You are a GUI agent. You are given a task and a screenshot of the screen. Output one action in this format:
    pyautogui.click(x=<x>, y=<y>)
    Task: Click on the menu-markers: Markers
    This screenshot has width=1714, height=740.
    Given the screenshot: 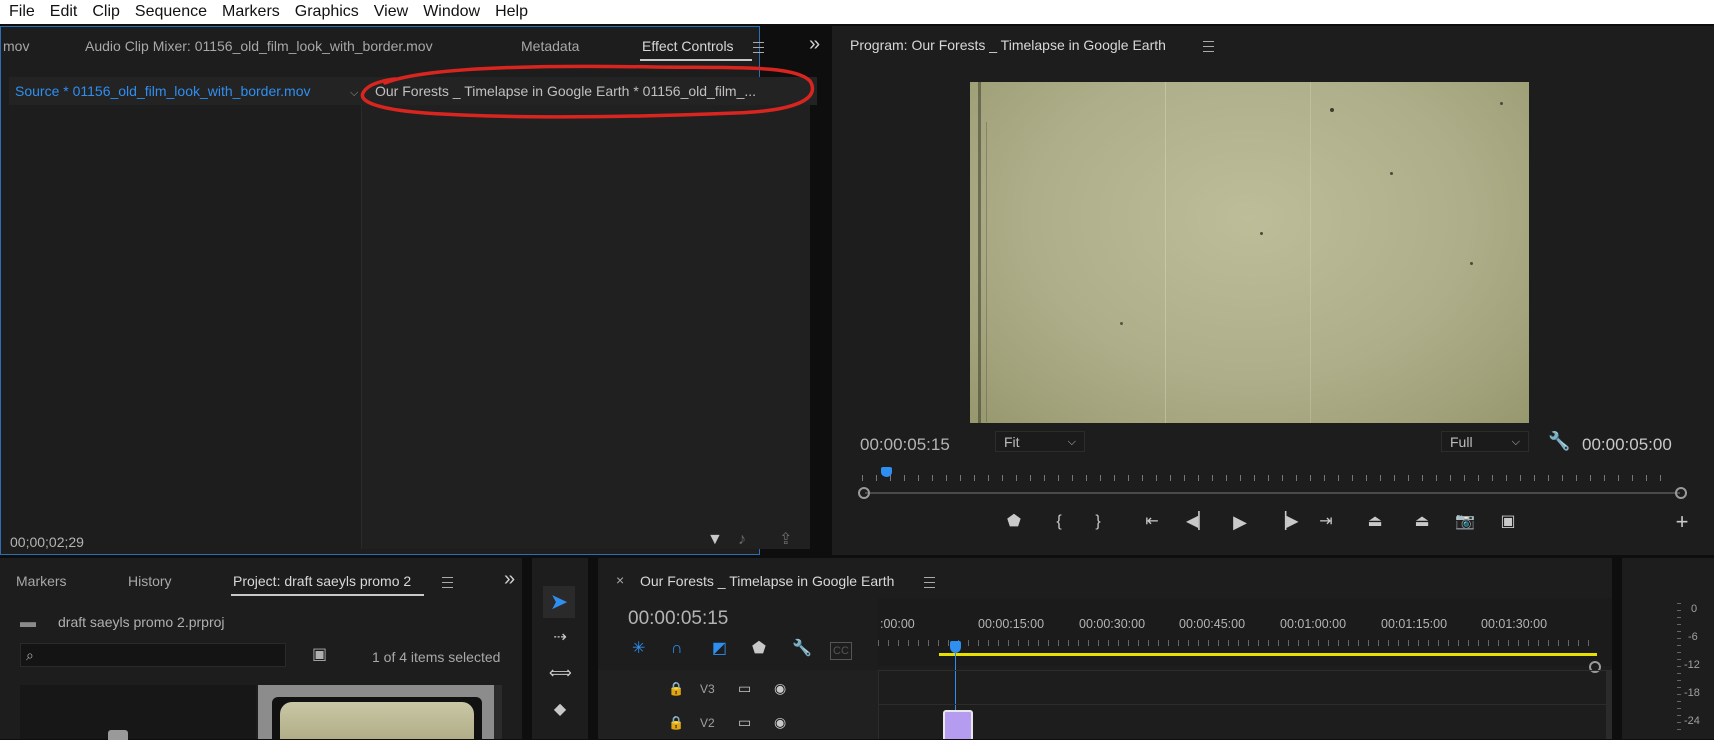 What is the action you would take?
    pyautogui.click(x=246, y=12)
    